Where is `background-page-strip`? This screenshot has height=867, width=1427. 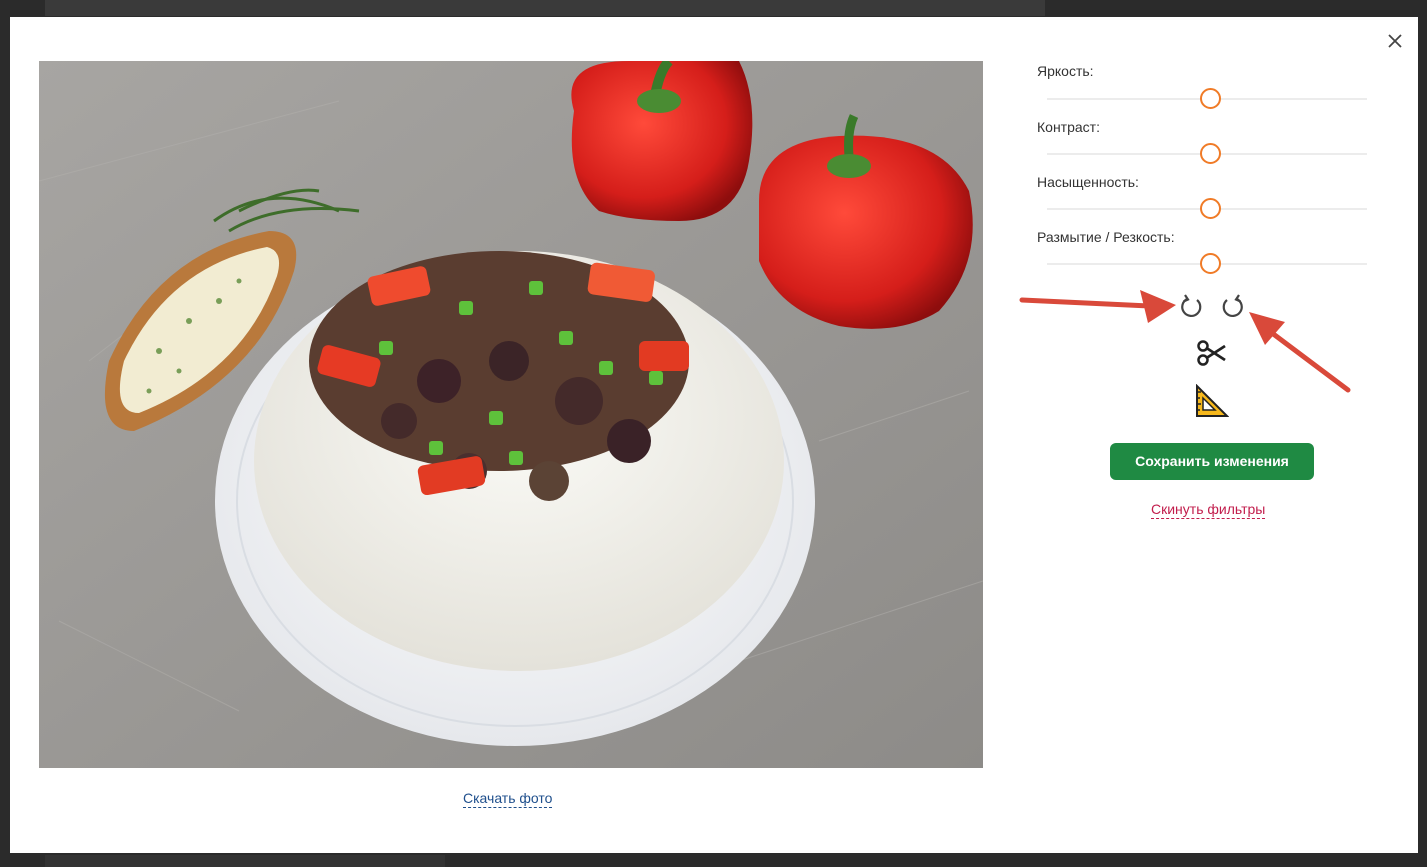 background-page-strip is located at coordinates (545, 8).